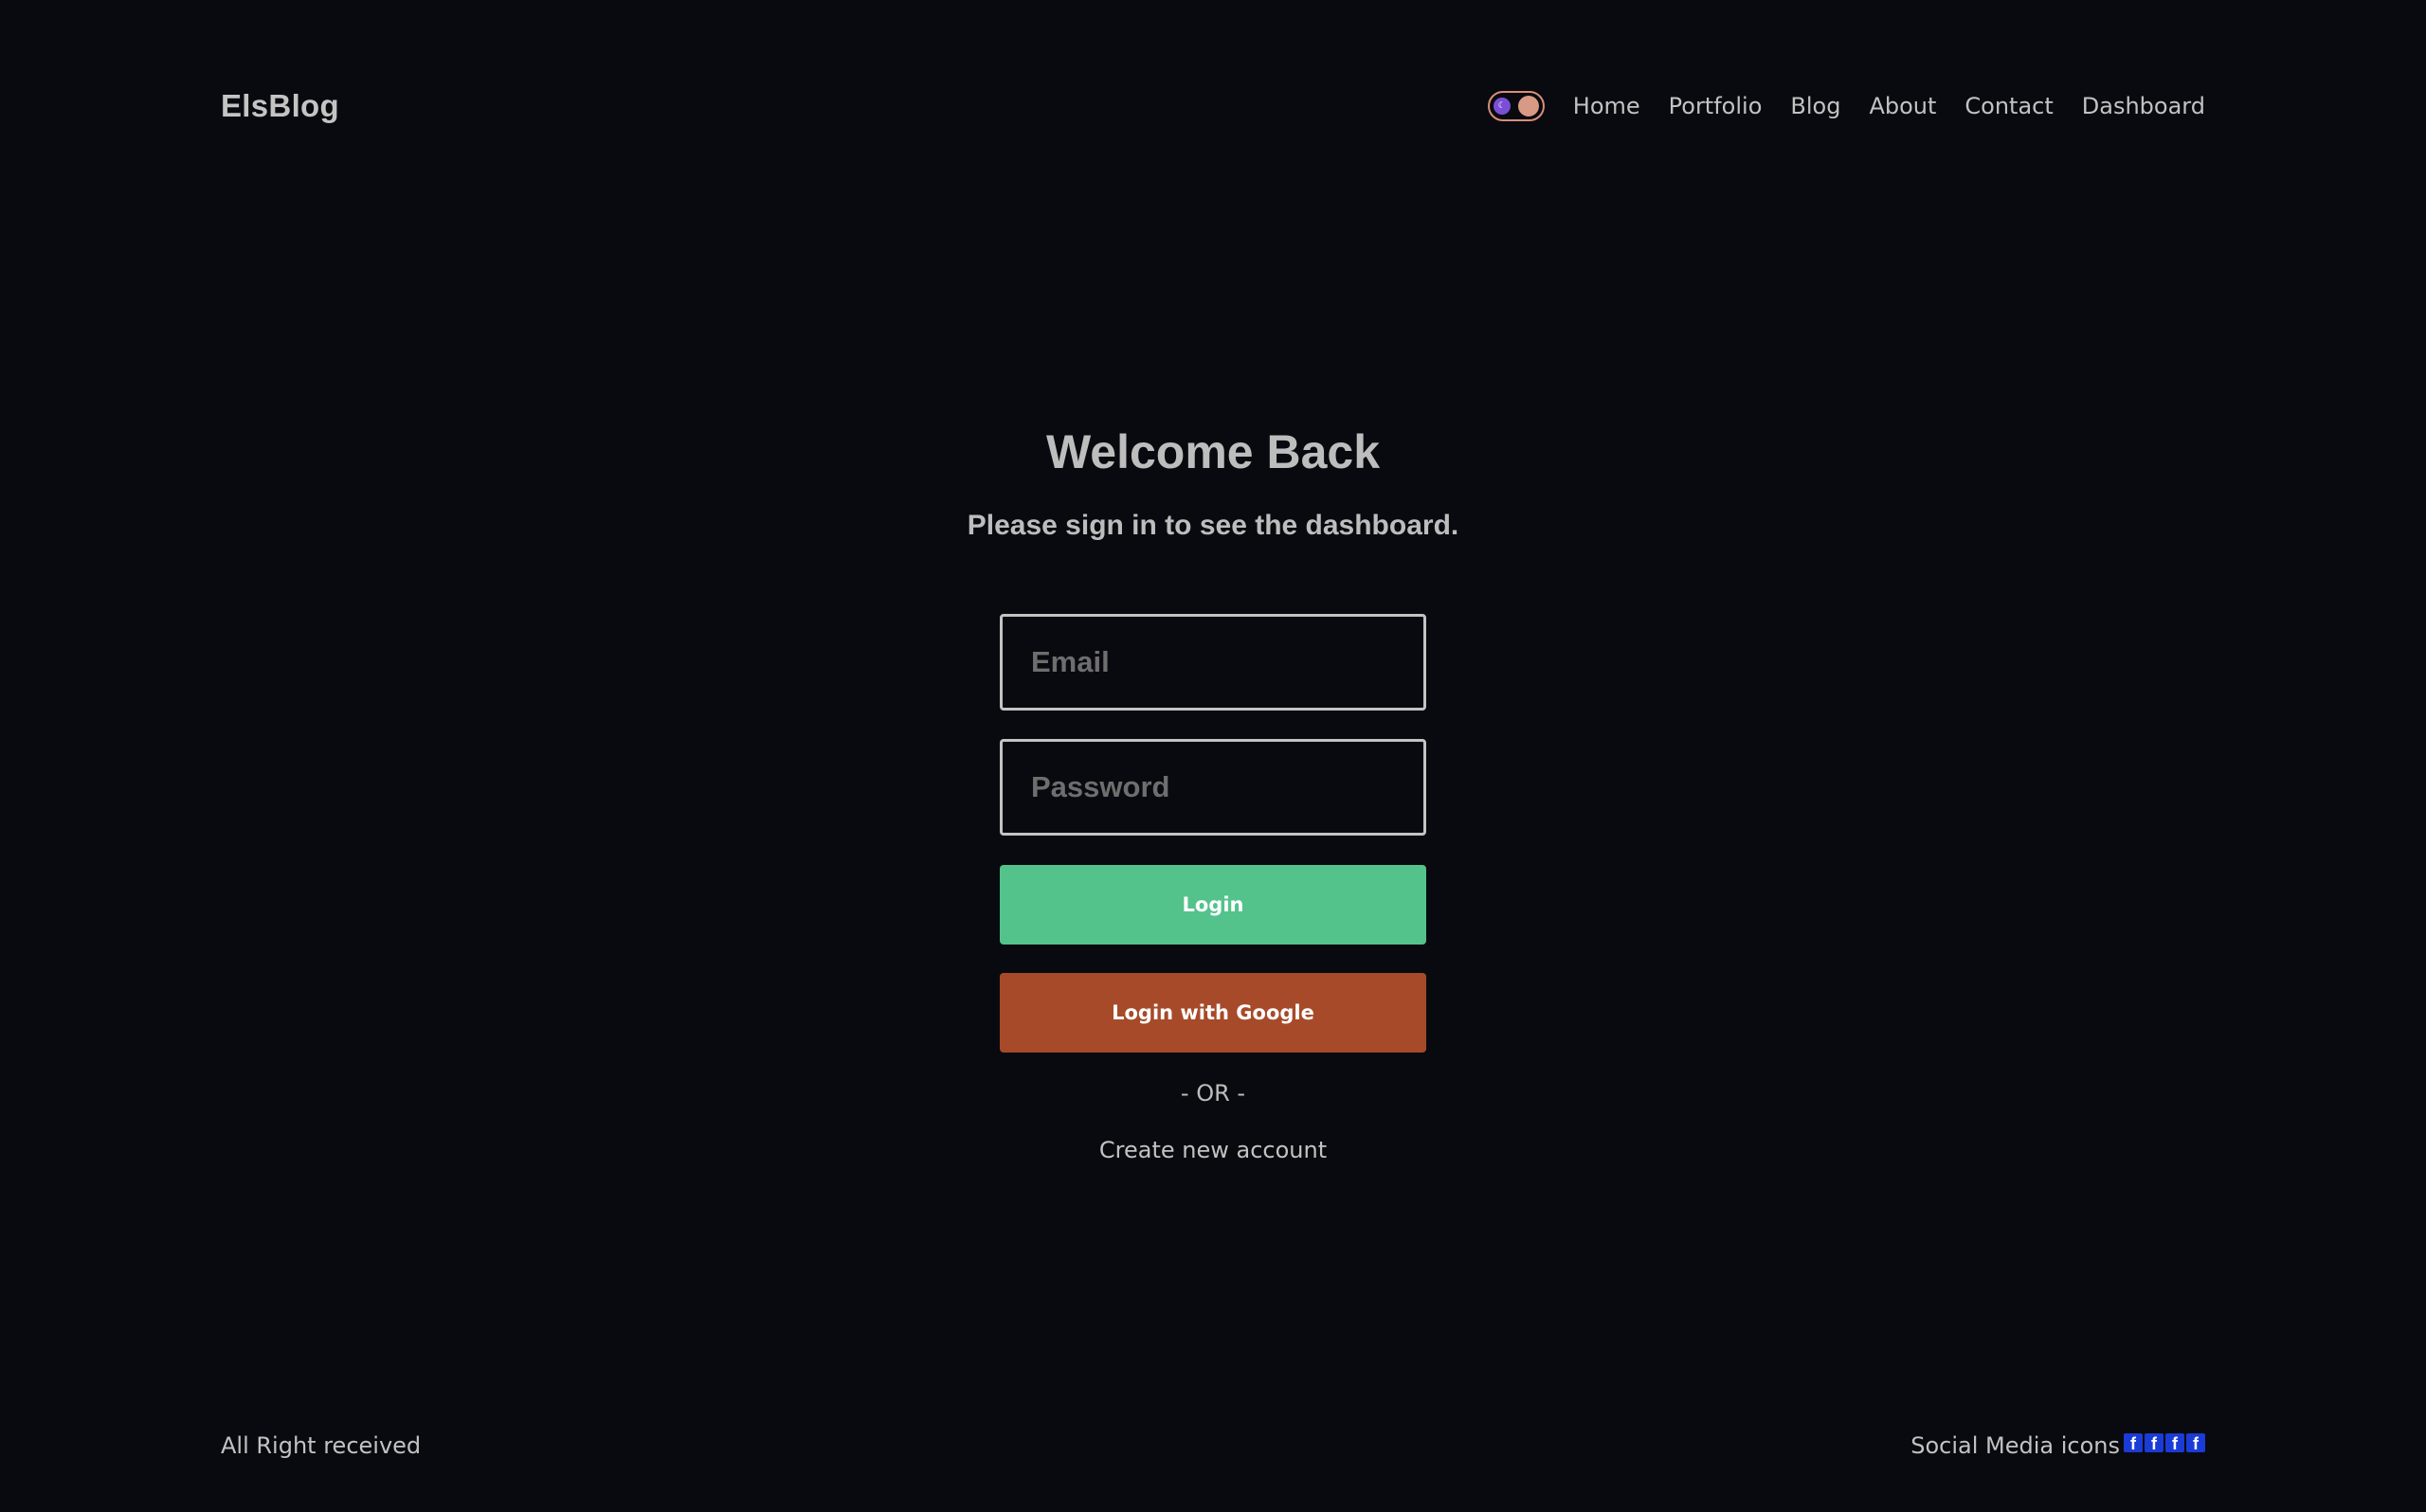 Image resolution: width=2426 pixels, height=1512 pixels. I want to click on email-field, so click(1213, 662).